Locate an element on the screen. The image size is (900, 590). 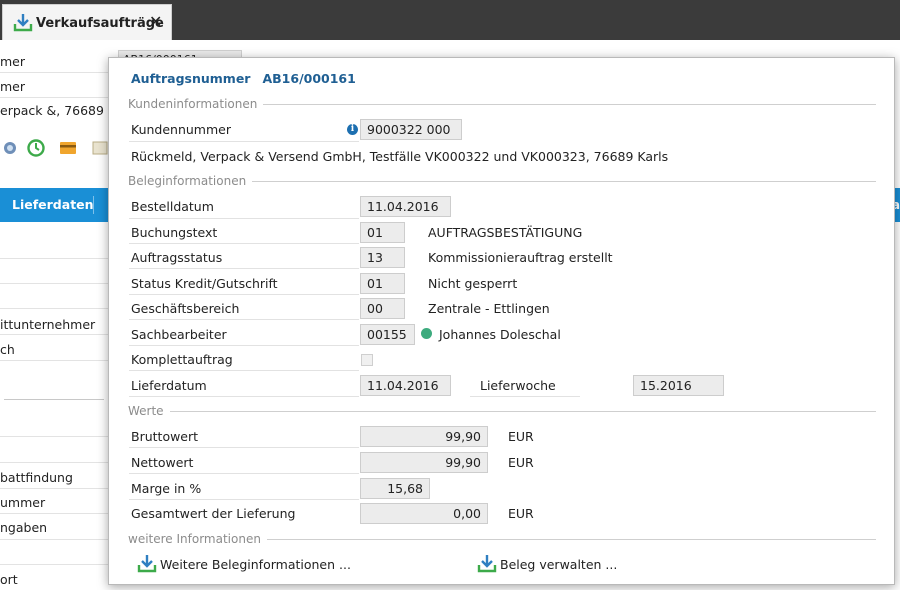
tab-separator is located at coordinates (93, 205).